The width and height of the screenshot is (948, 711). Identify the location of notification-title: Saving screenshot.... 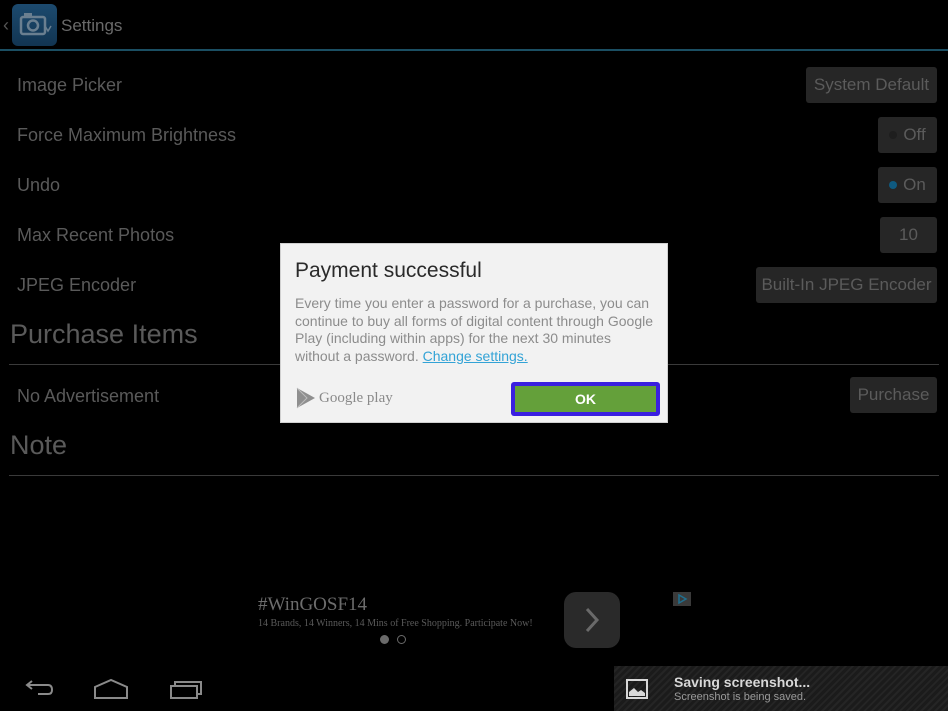
(742, 682).